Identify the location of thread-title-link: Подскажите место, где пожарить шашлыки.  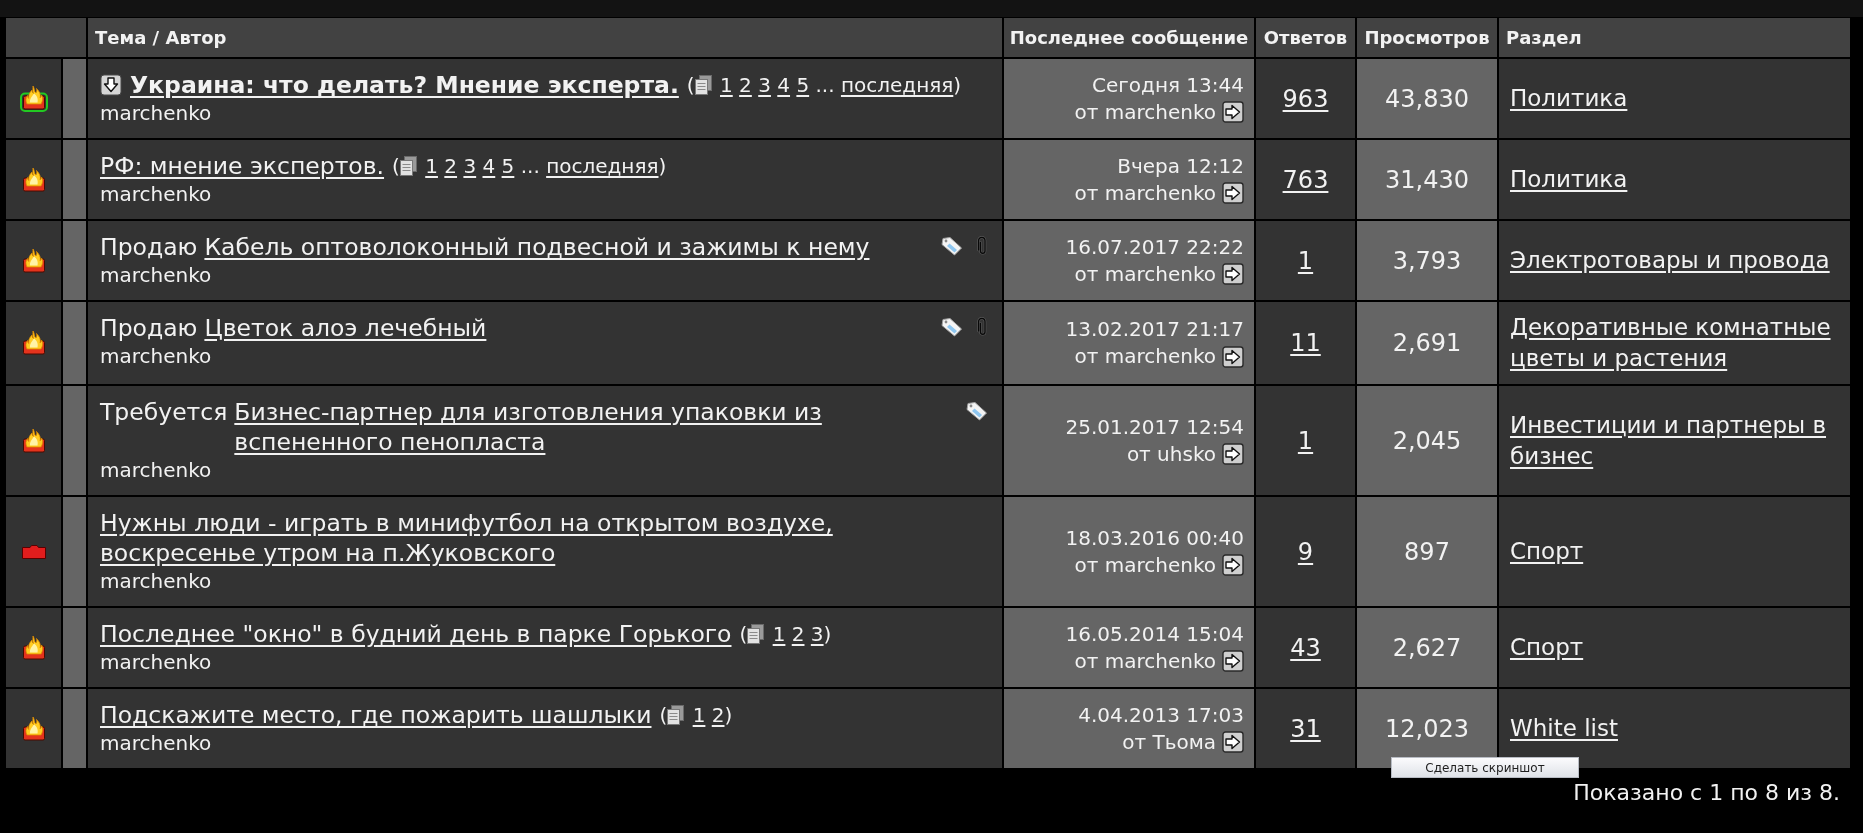
(376, 715).